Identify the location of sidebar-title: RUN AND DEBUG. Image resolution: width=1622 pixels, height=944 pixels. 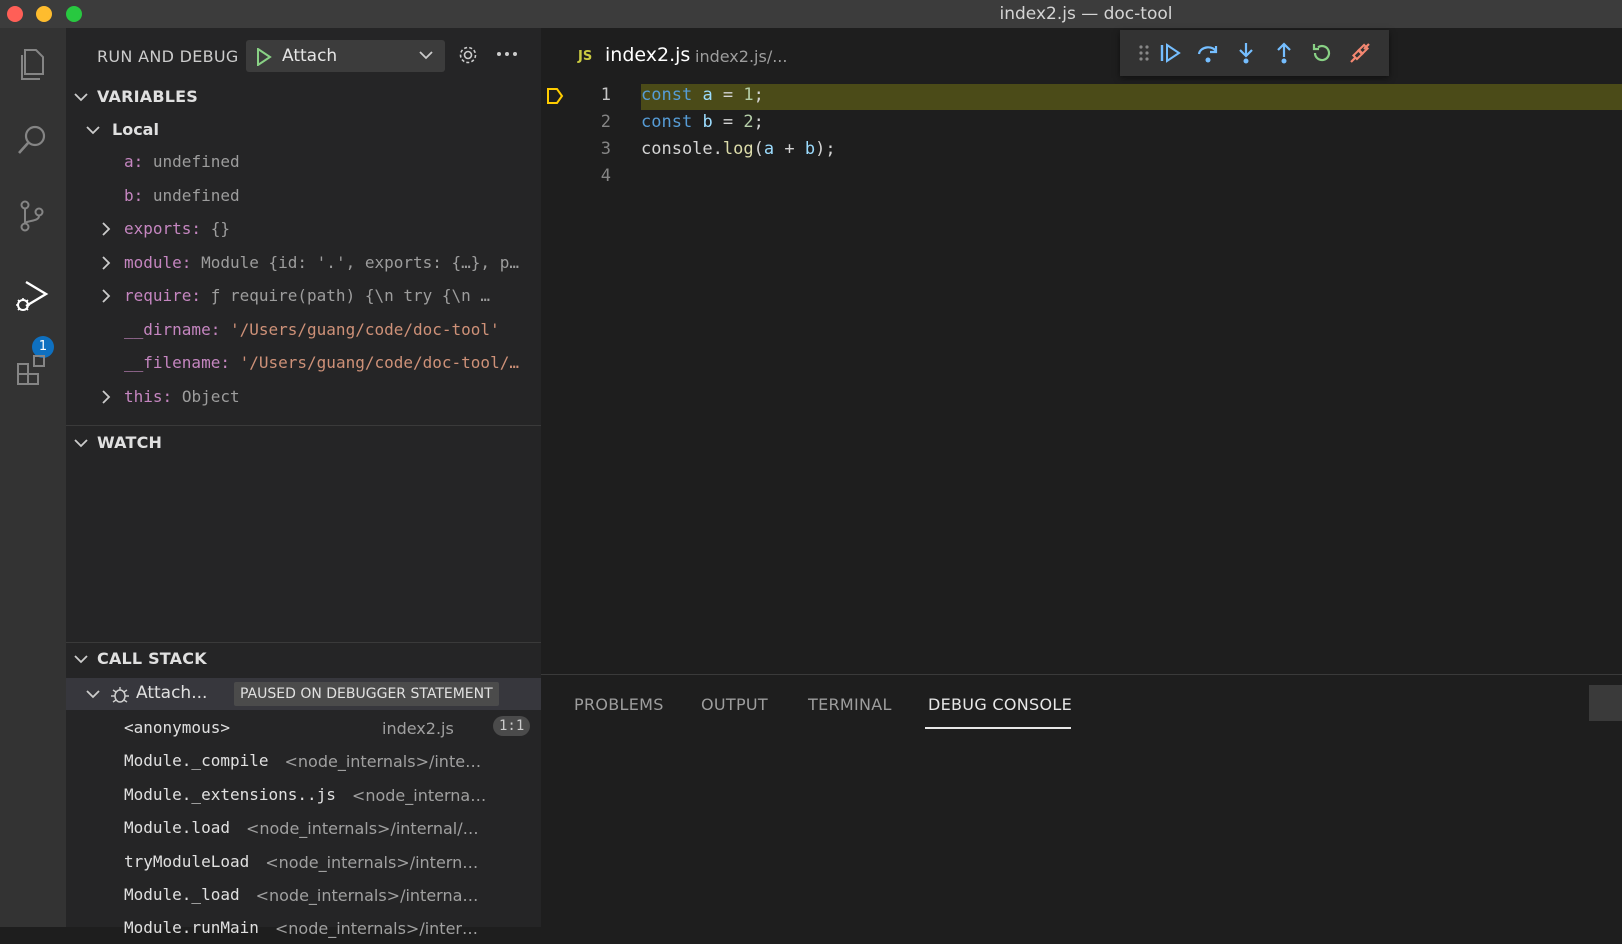
(168, 56).